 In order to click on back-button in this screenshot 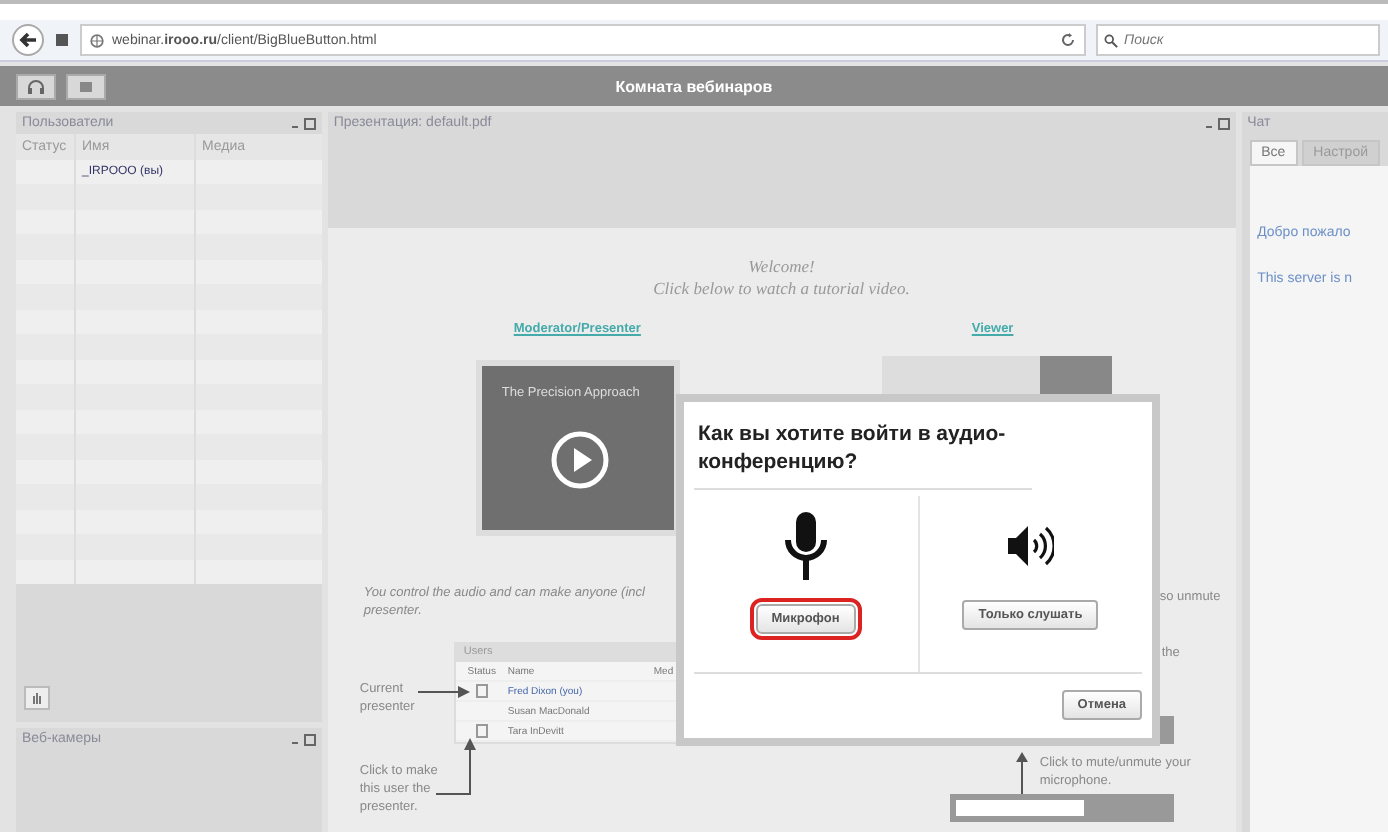, I will do `click(28, 40)`.